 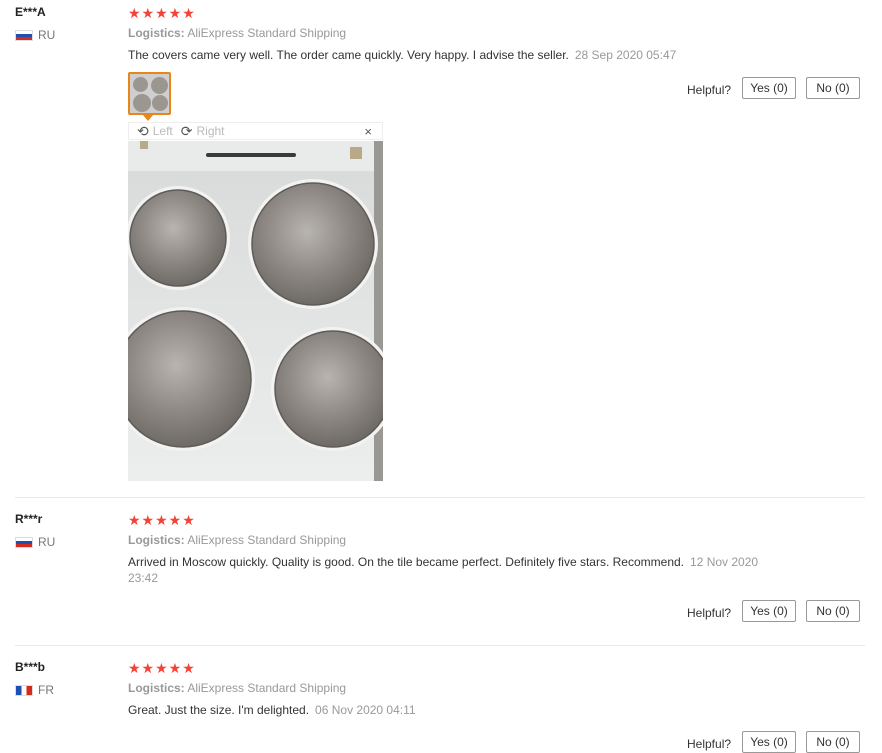 What do you see at coordinates (368, 131) in the screenshot?
I see `close-icon: ×` at bounding box center [368, 131].